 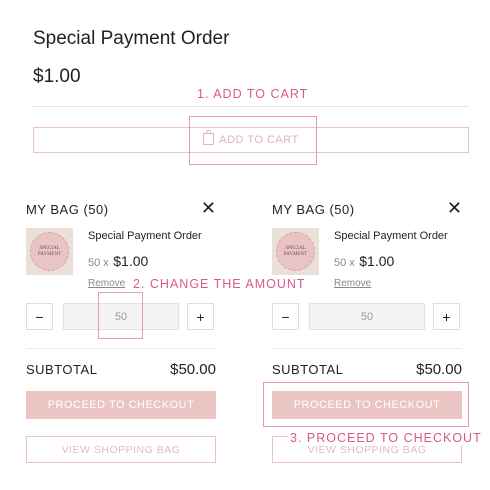 What do you see at coordinates (131, 38) in the screenshot?
I see `product-title: Special Payment Order` at bounding box center [131, 38].